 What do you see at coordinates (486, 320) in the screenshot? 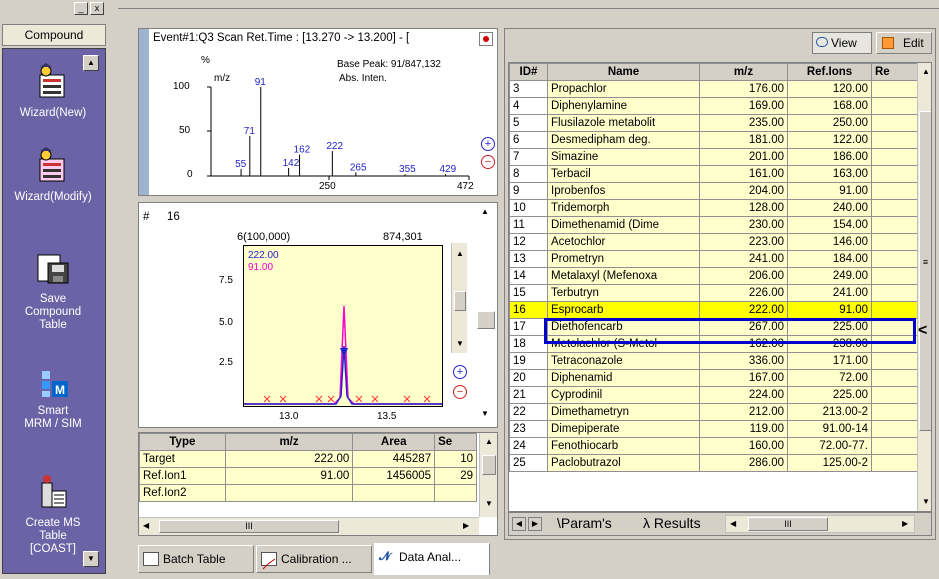
I see `panel-scroll-thumb` at bounding box center [486, 320].